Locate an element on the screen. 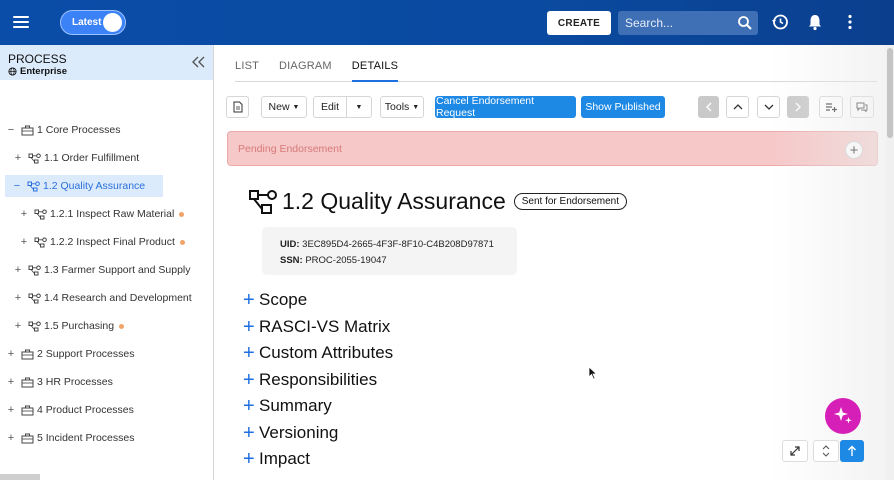  collapse-sidebar-icon is located at coordinates (198, 62).